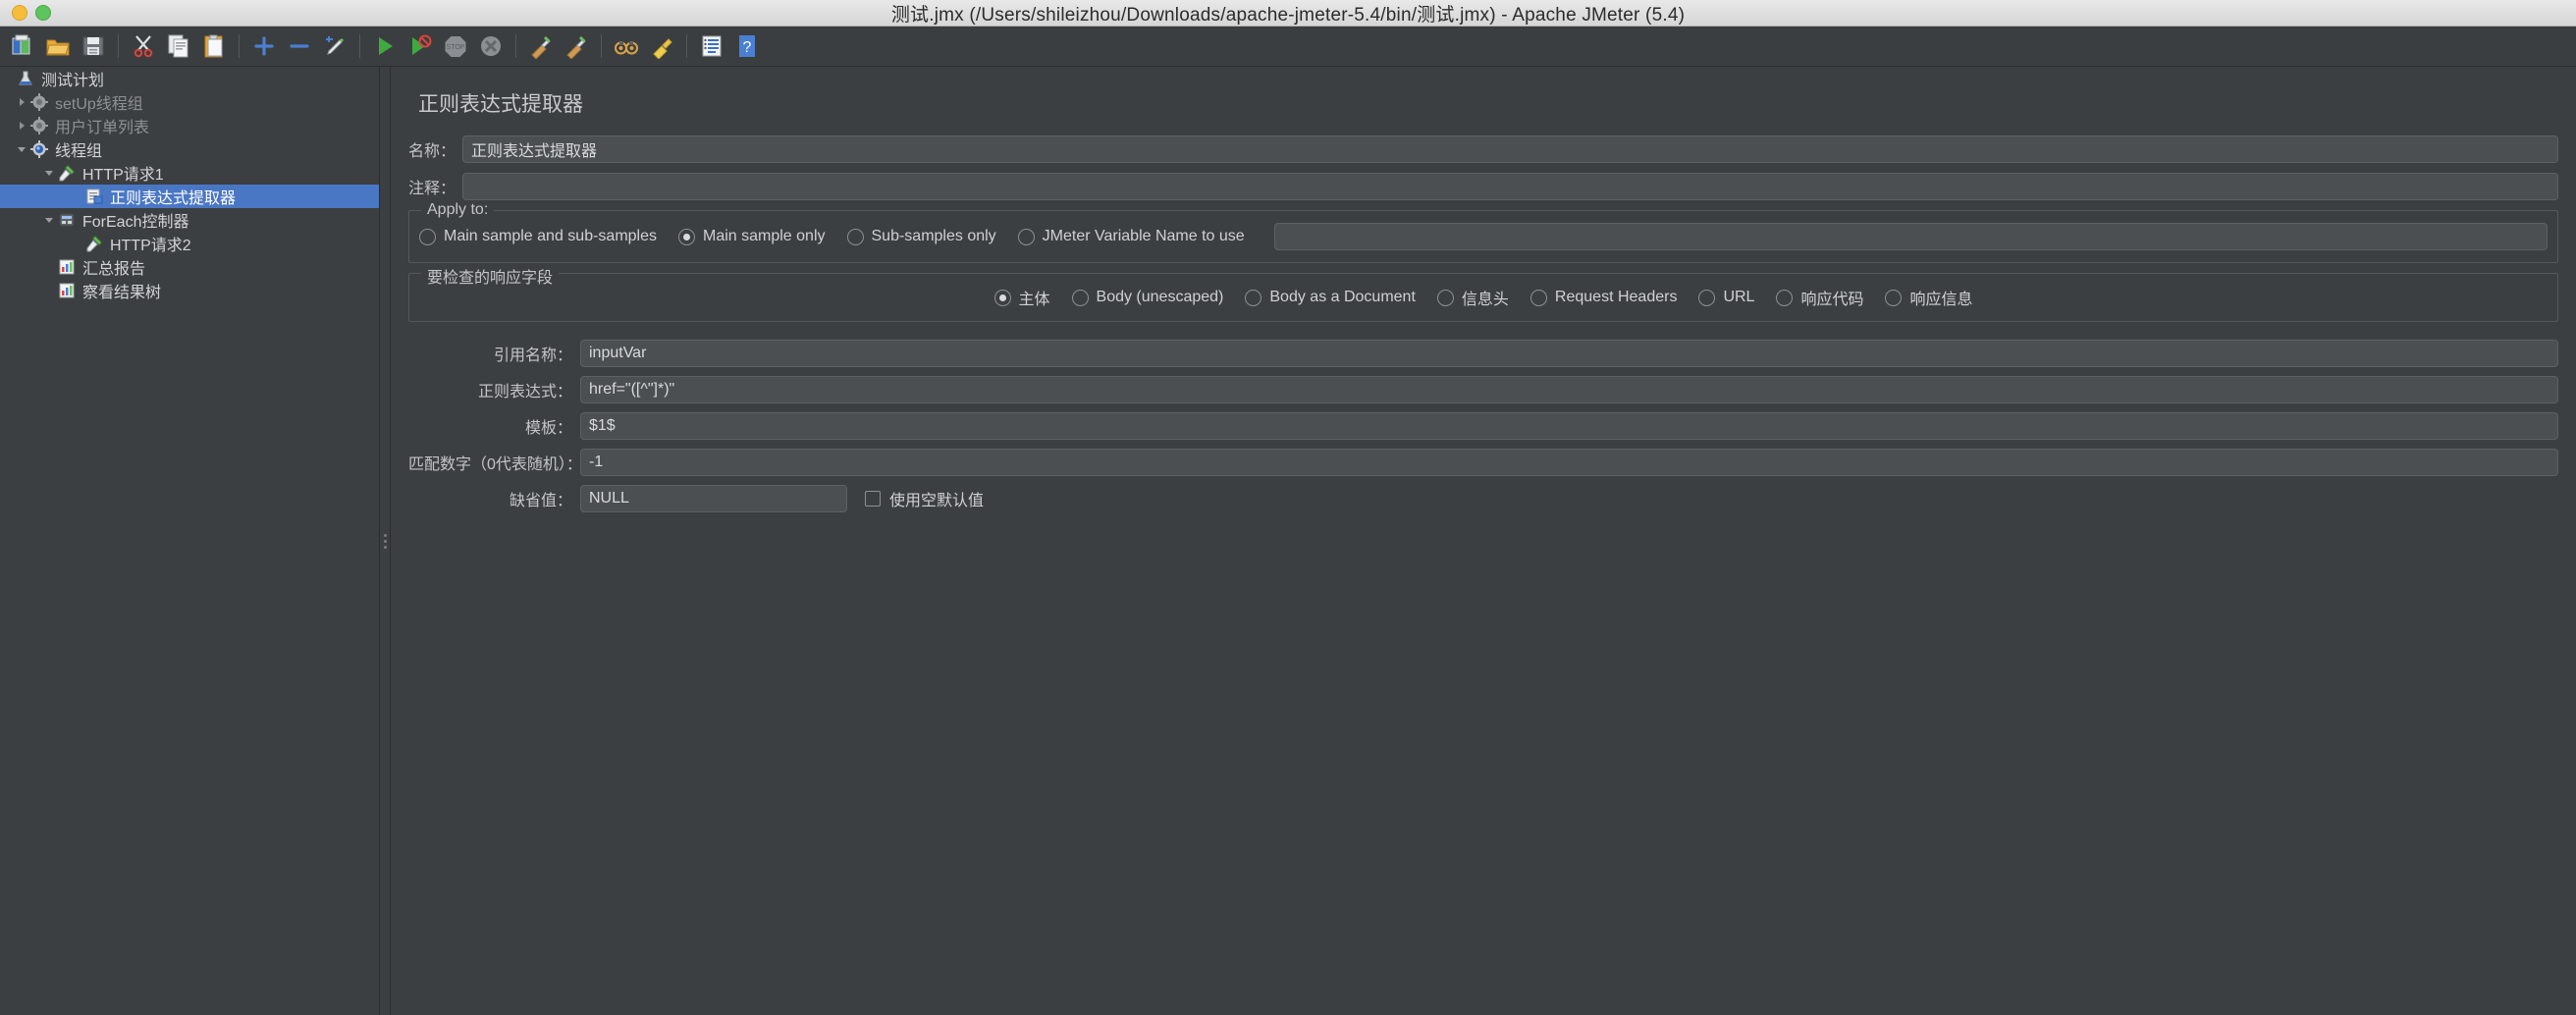 This screenshot has width=2576, height=1015. Describe the element at coordinates (1910, 236) in the screenshot. I see `jmeter-variable-input` at that location.